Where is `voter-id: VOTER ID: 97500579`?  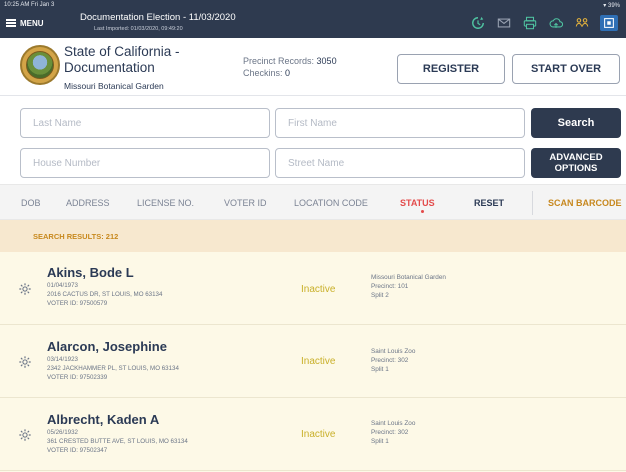
voter-id: VOTER ID: 97500579 is located at coordinates (77, 303).